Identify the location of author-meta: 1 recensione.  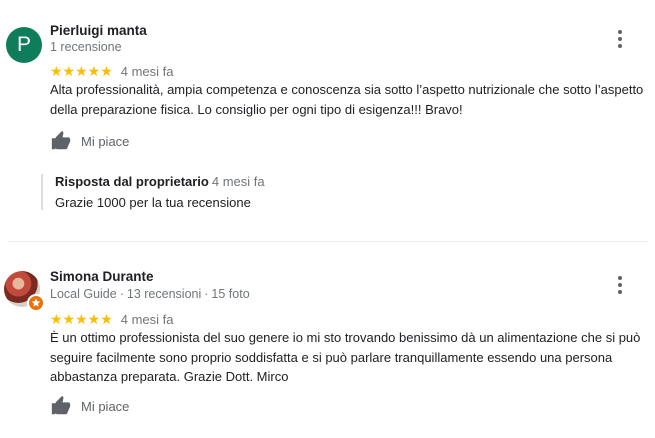
(86, 47).